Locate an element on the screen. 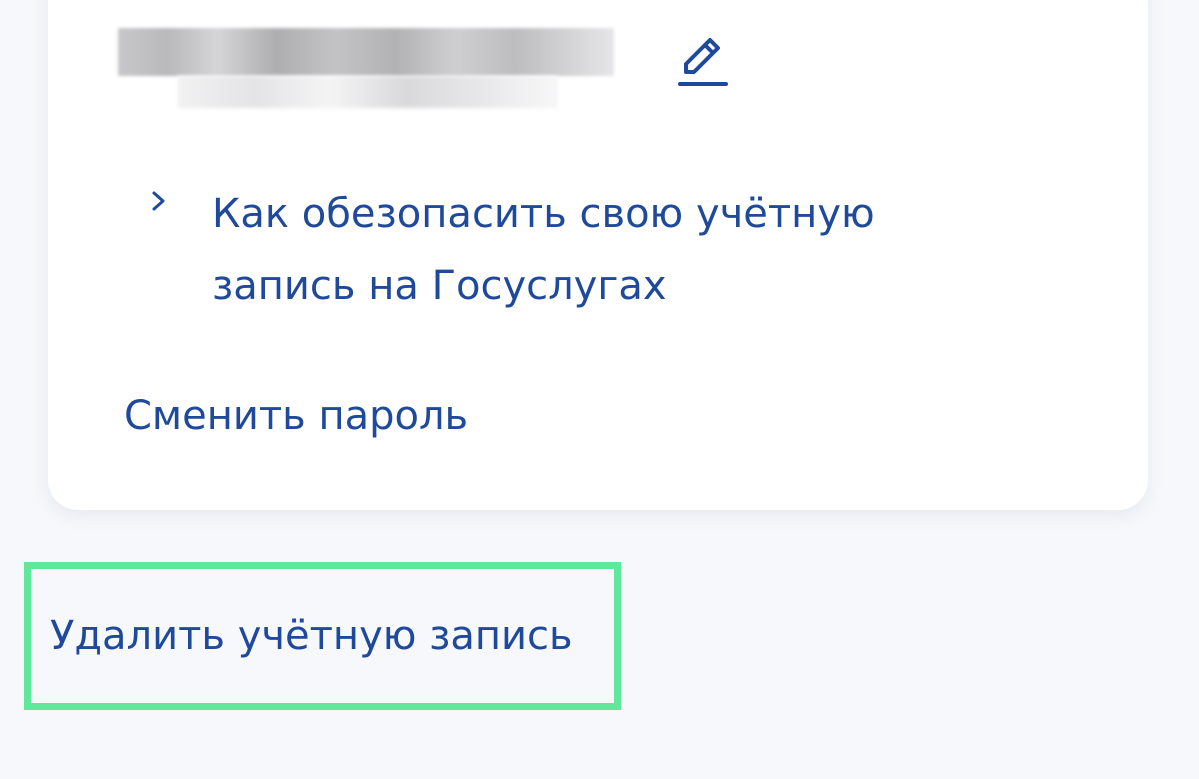  delete-account-link: Удалить учётную запись is located at coordinates (311, 636).